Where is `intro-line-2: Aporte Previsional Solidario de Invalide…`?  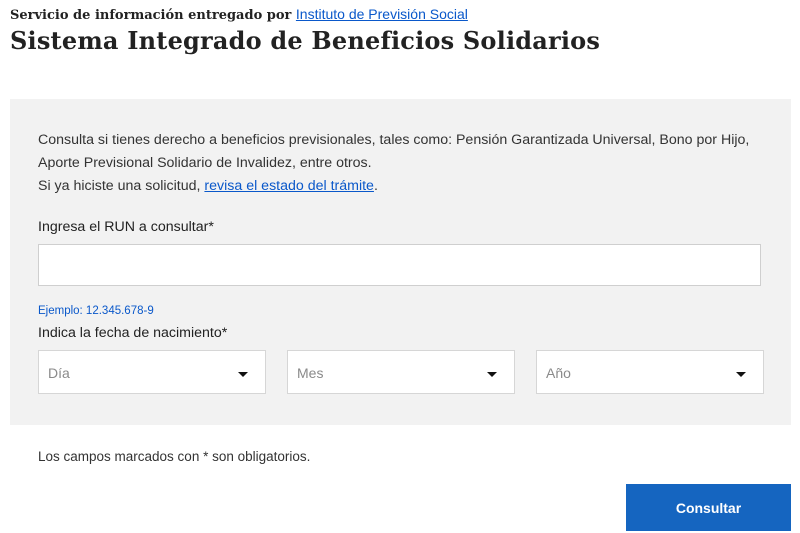 intro-line-2: Aporte Previsional Solidario de Invalide… is located at coordinates (205, 163).